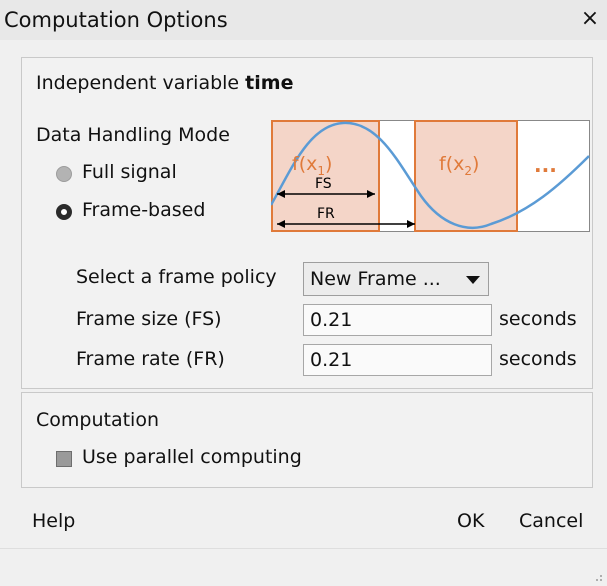 The width and height of the screenshot is (607, 586). What do you see at coordinates (176, 277) in the screenshot?
I see `frame-policy-label: Select a frame policy` at bounding box center [176, 277].